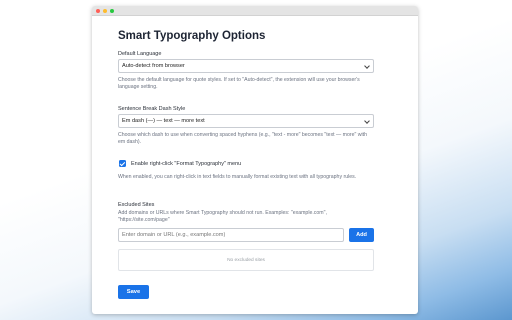  I want to click on excluded-sites-empty-text: No excluded sites, so click(246, 260).